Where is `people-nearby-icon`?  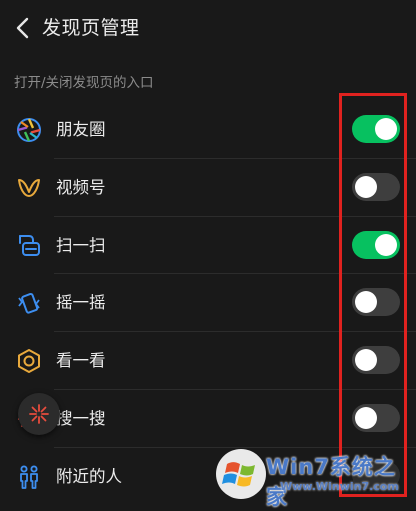
people-nearby-icon is located at coordinates (29, 477).